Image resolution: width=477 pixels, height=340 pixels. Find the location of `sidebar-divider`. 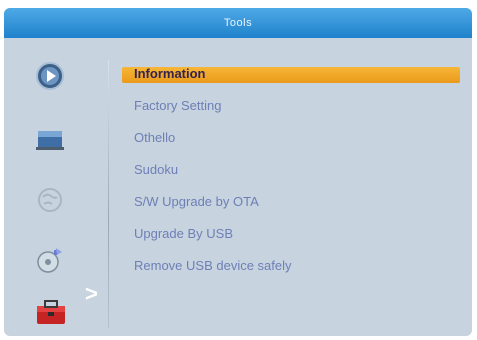

sidebar-divider is located at coordinates (108, 194).